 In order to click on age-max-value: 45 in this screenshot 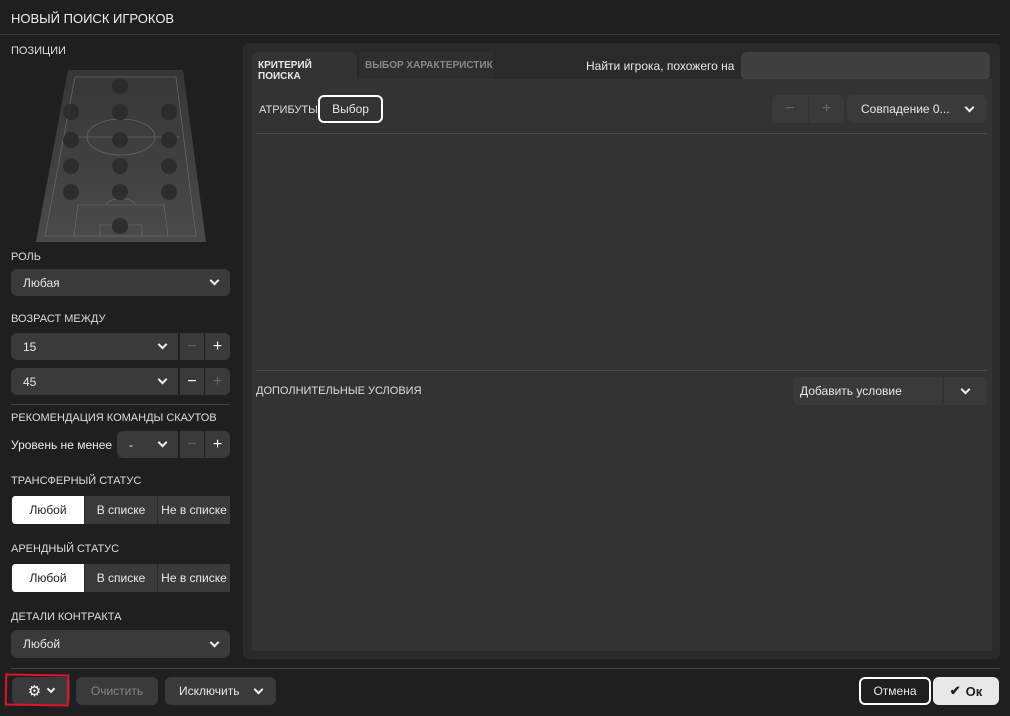, I will do `click(30, 381)`.